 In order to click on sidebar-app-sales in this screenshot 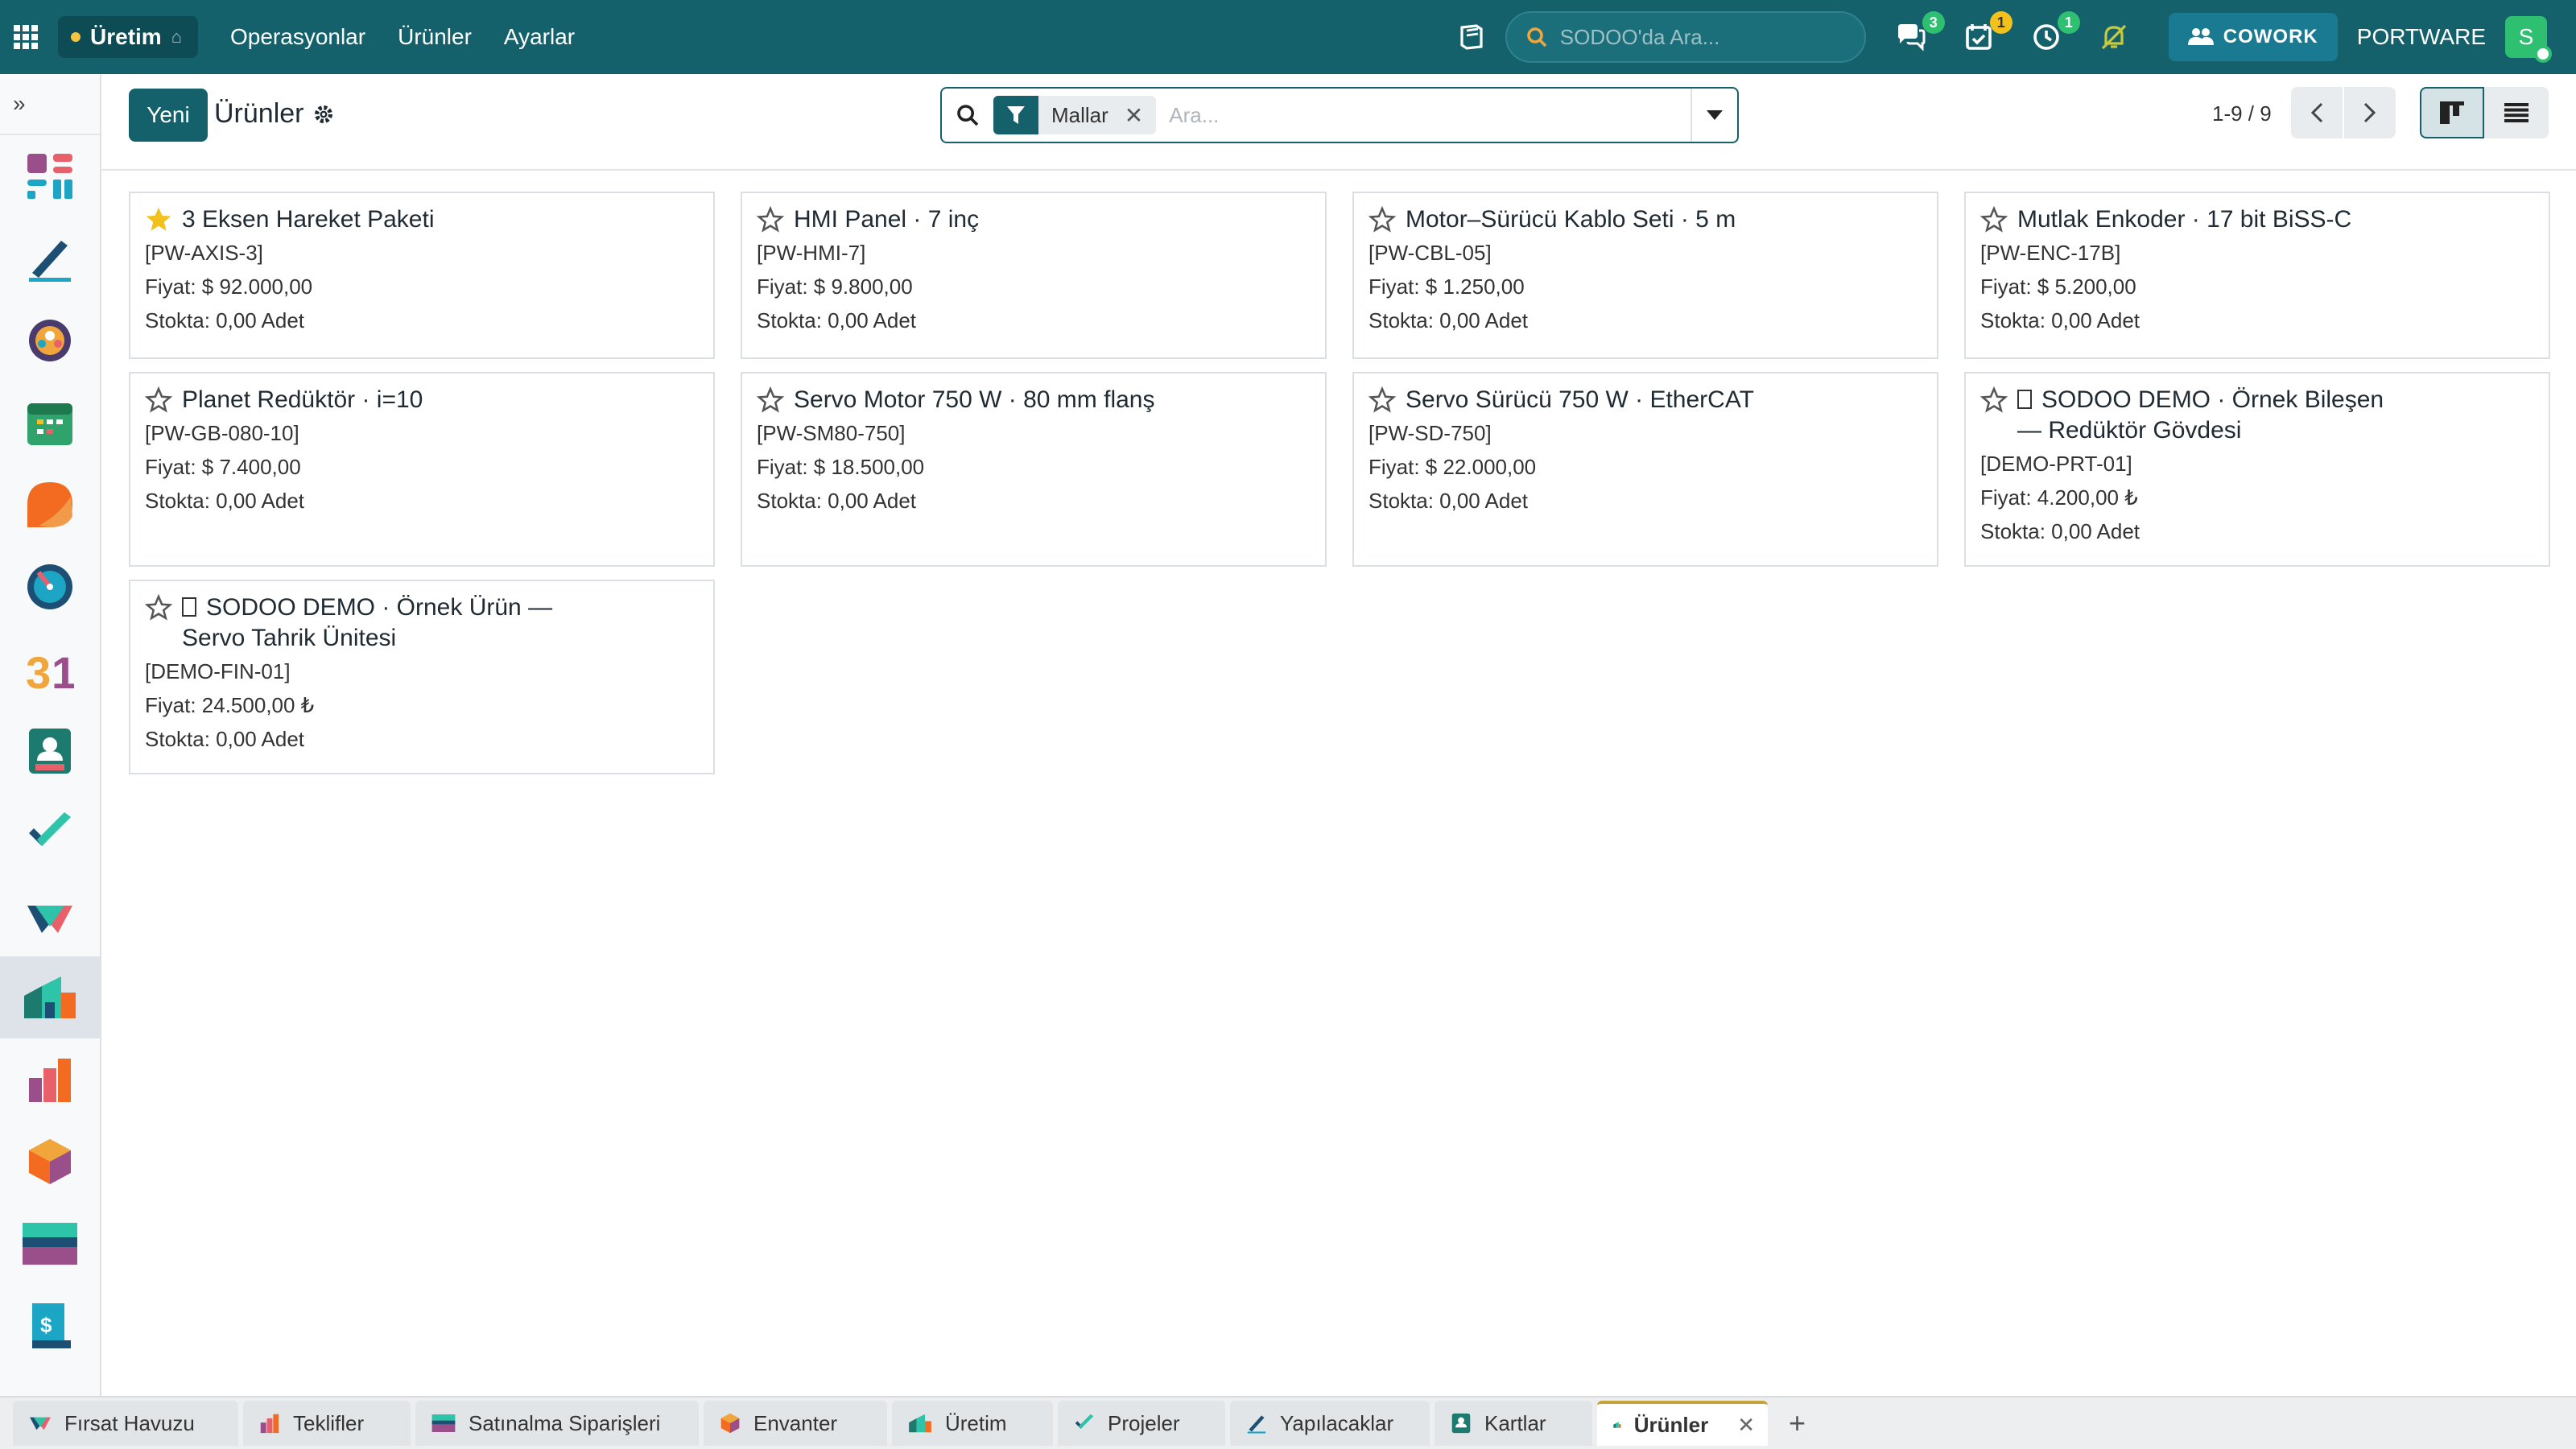, I will do `click(50, 1079)`.